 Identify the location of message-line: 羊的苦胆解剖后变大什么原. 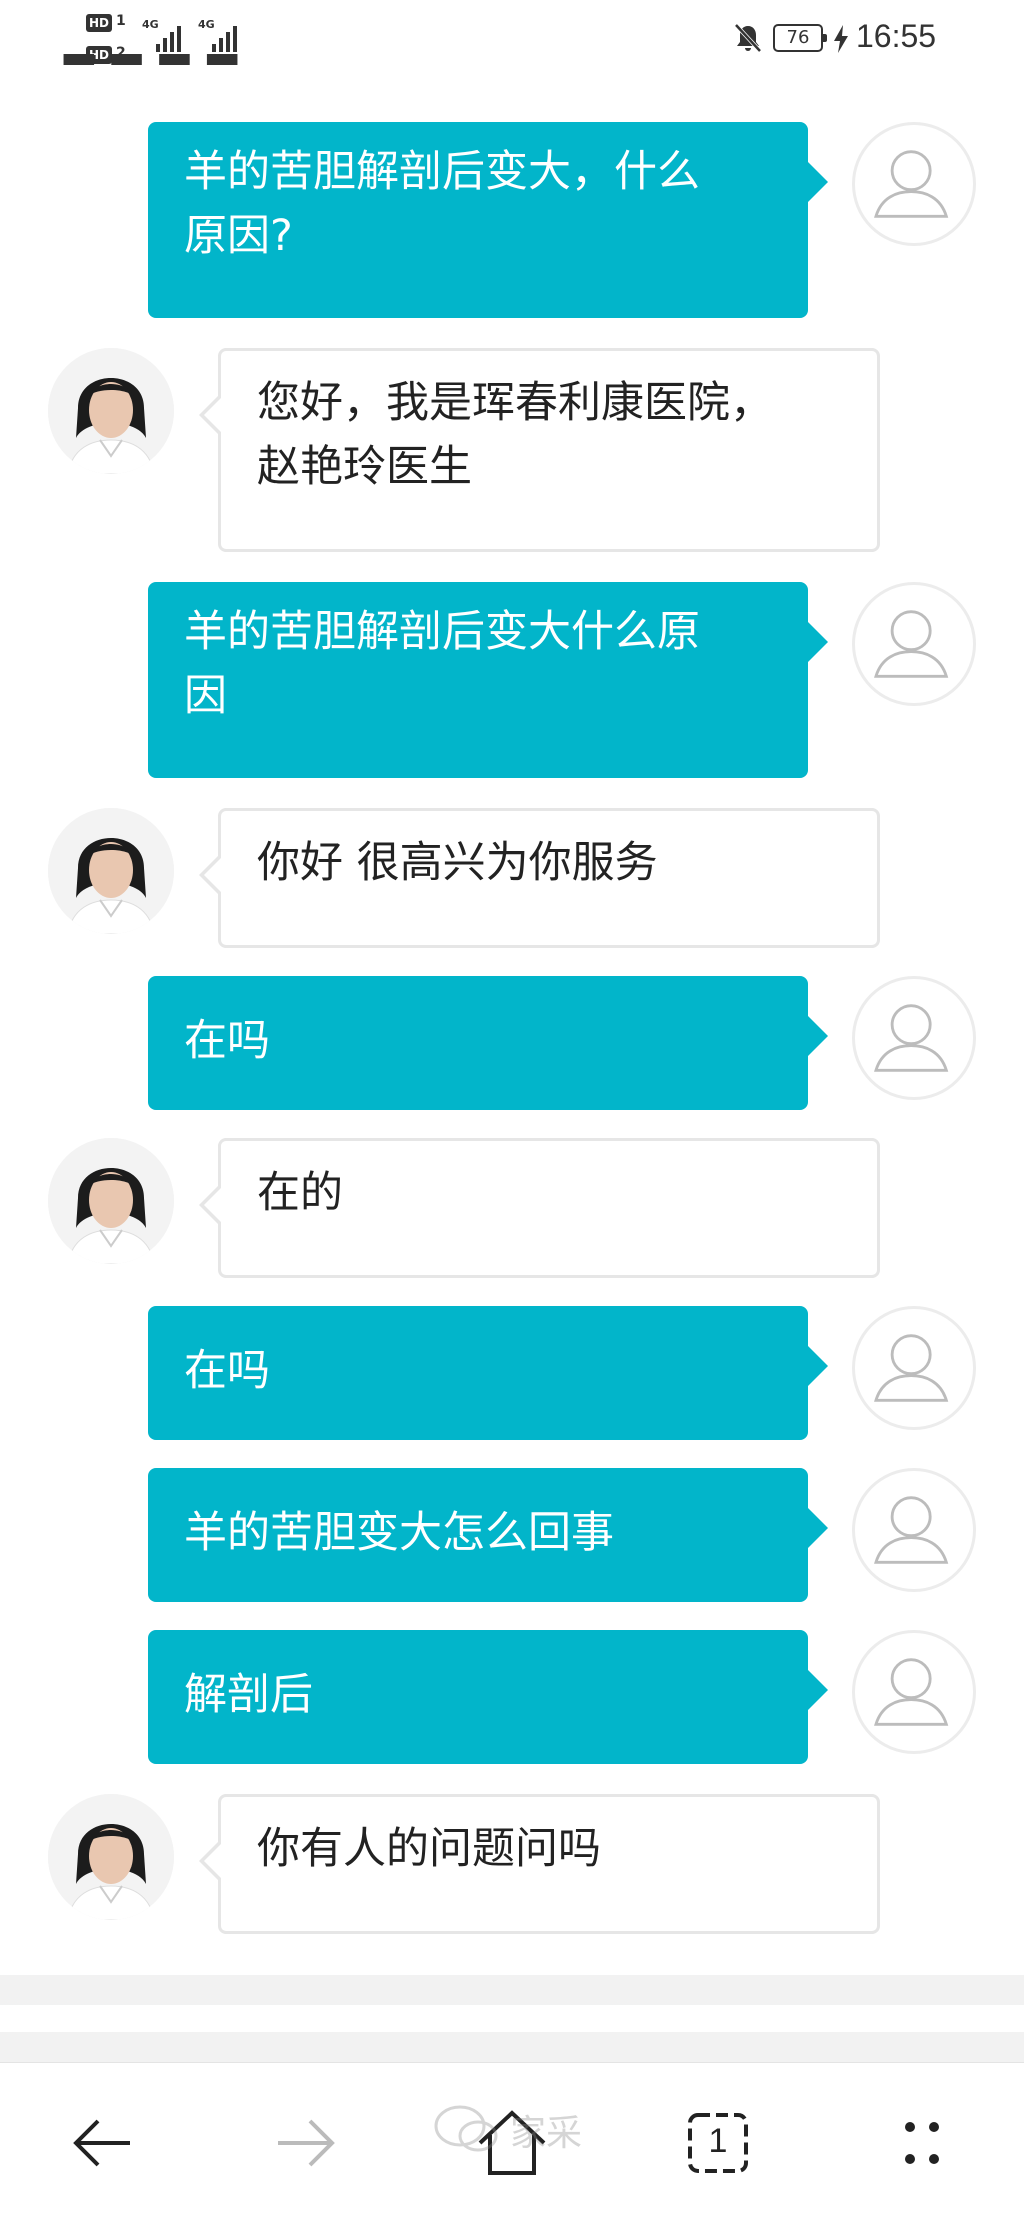
(442, 632).